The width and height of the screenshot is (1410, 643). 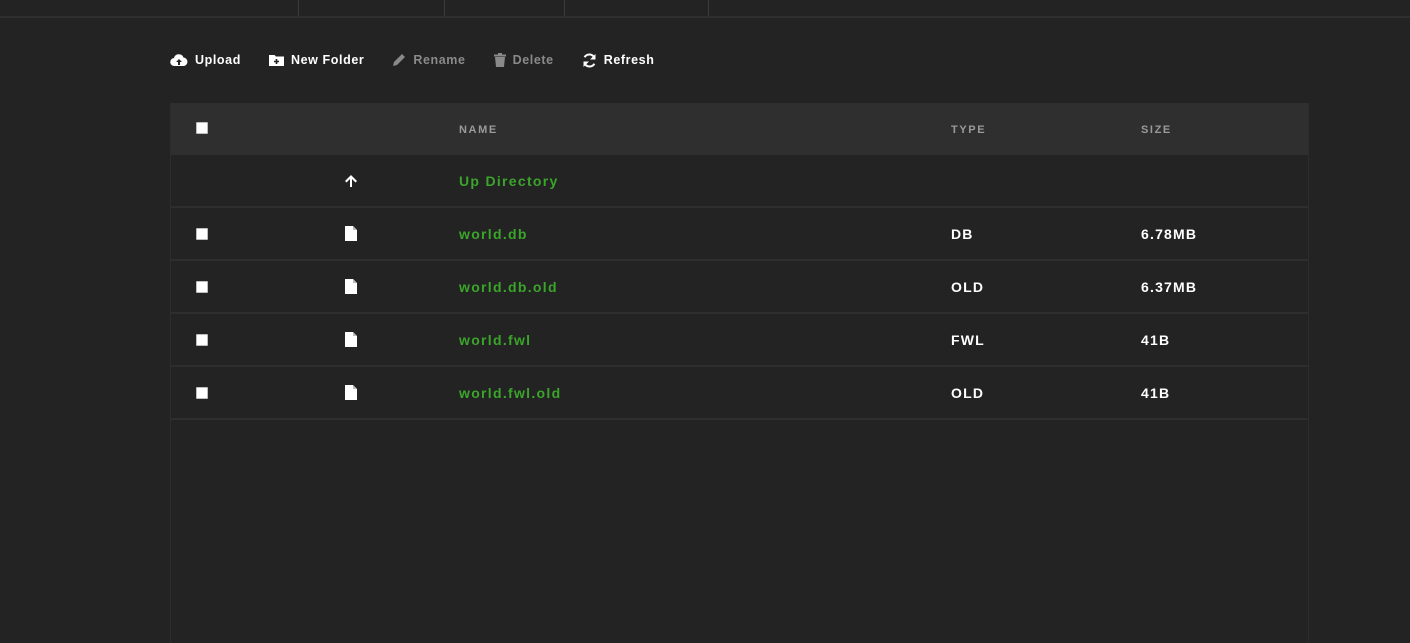 What do you see at coordinates (327, 60) in the screenshot?
I see `new-folder-label: New Folder` at bounding box center [327, 60].